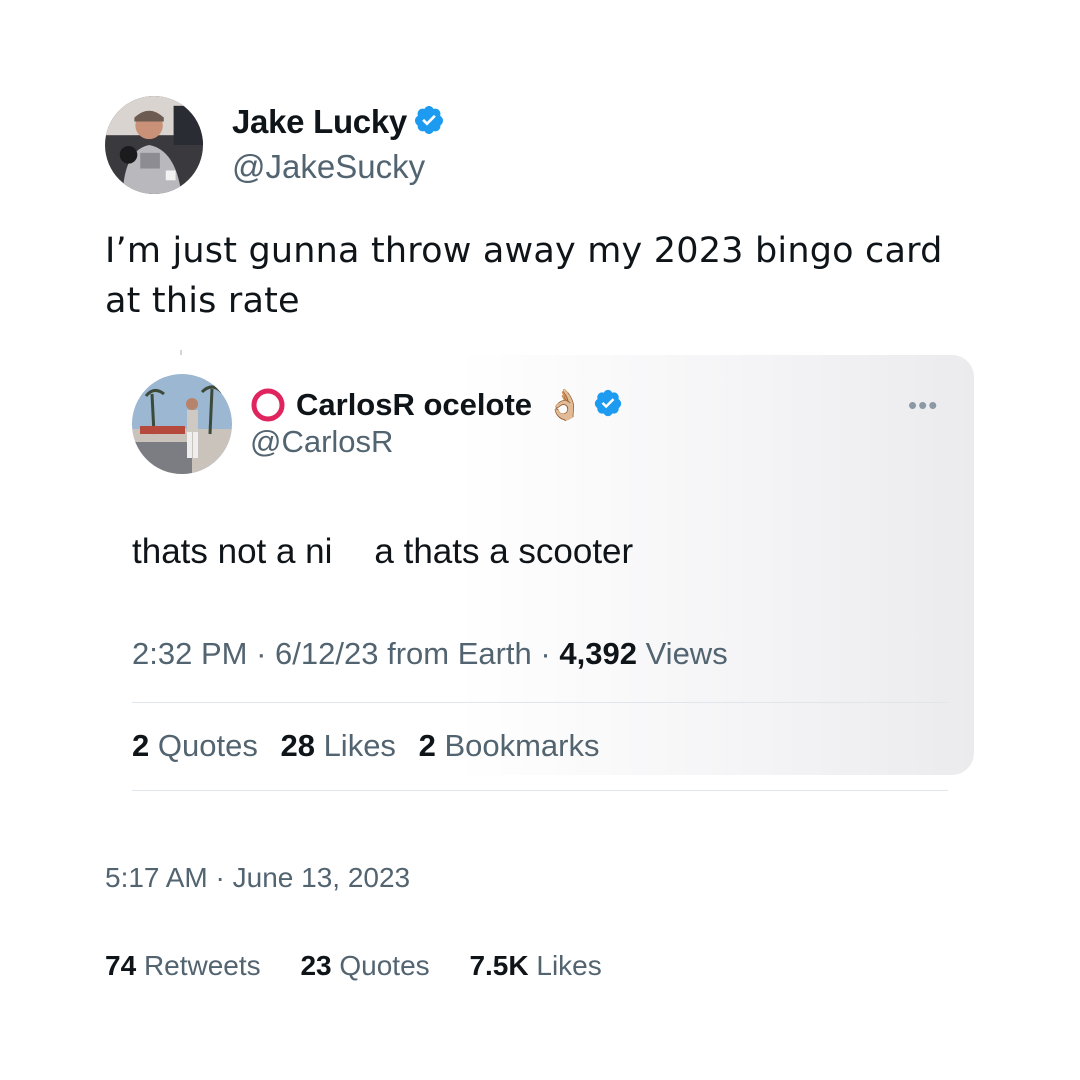 Image resolution: width=1080 pixels, height=1080 pixels. What do you see at coordinates (598, 653) in the screenshot?
I see `quoted-views-count: 4,392` at bounding box center [598, 653].